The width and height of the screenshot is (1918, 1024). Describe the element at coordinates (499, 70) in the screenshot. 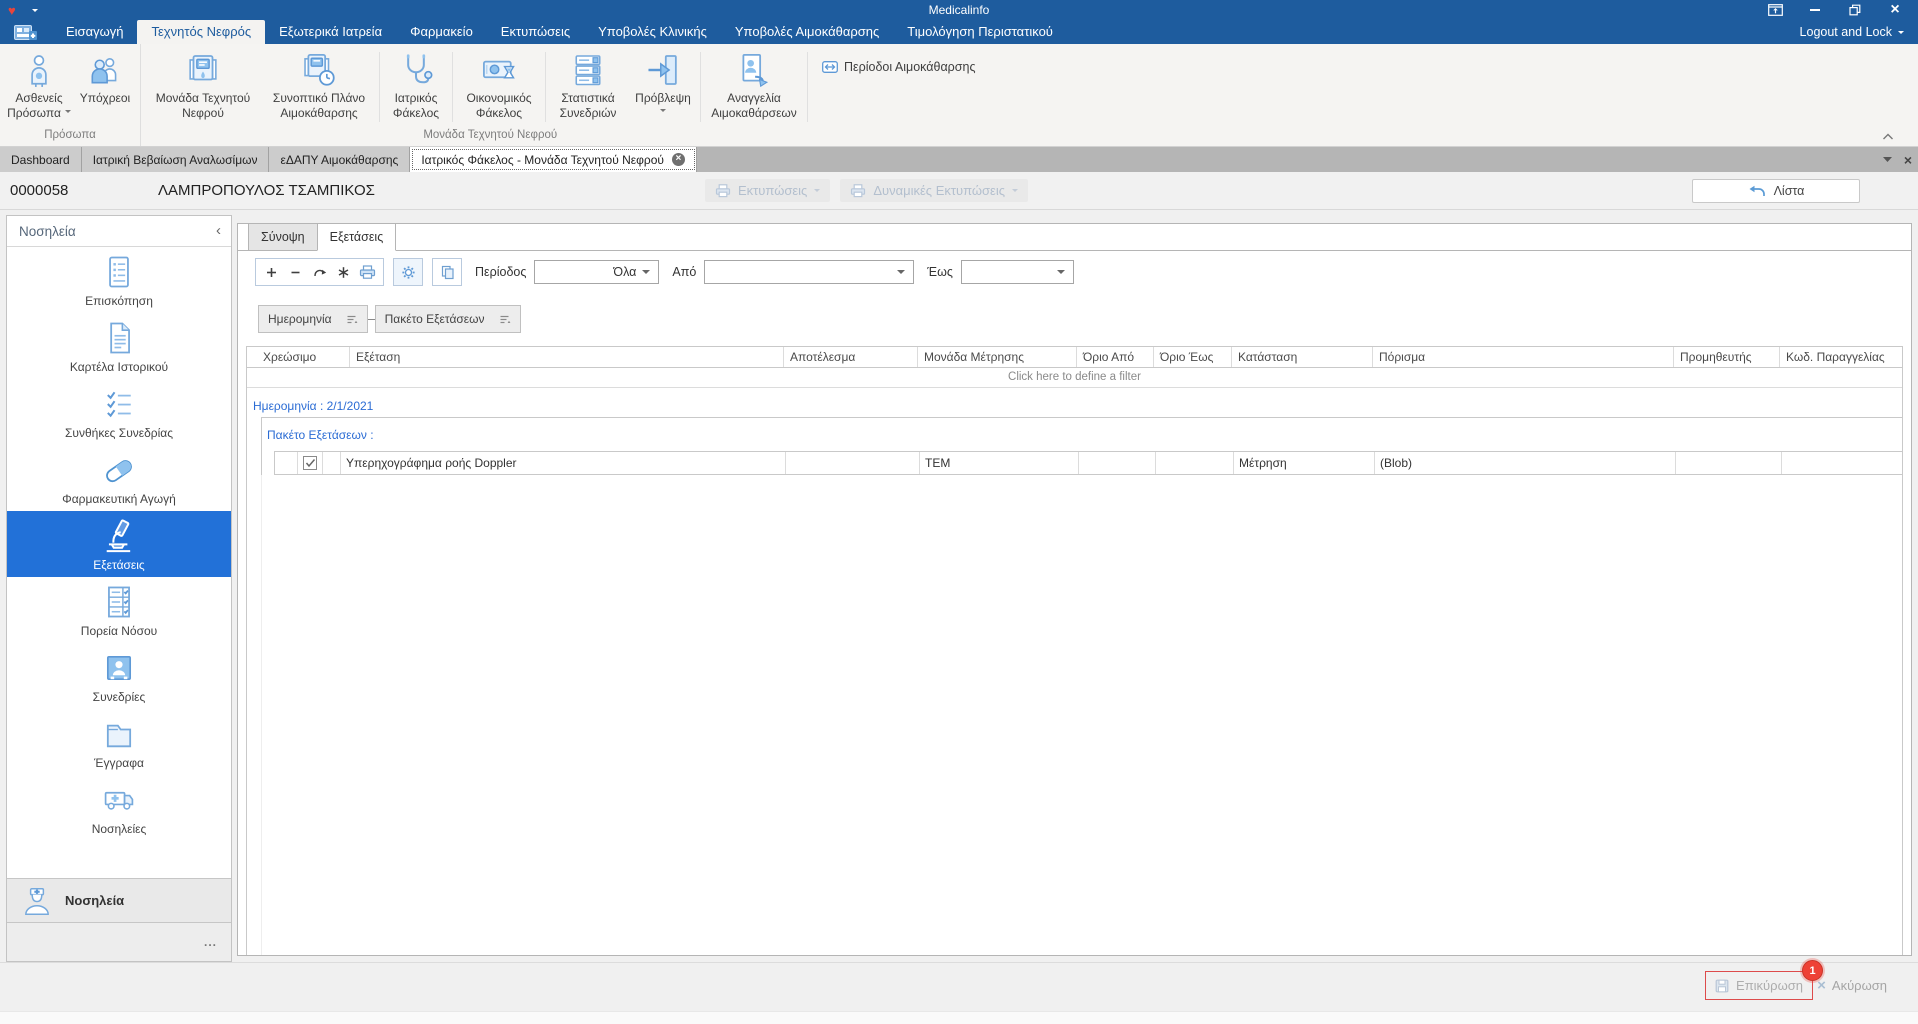

I see `money-icon` at that location.